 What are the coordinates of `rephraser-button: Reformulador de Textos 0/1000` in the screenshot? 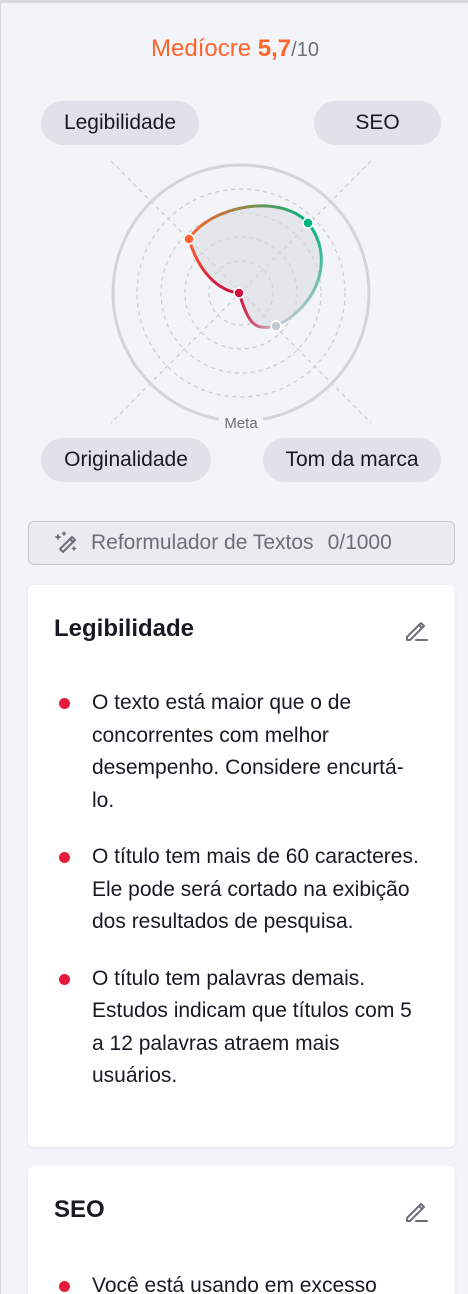 It's located at (241, 543).